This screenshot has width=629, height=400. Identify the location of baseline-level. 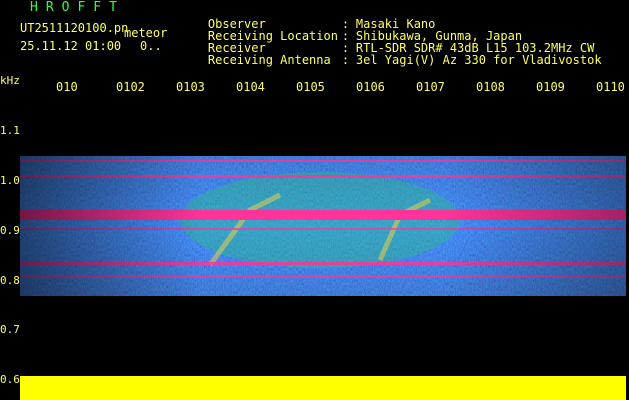
(323, 388).